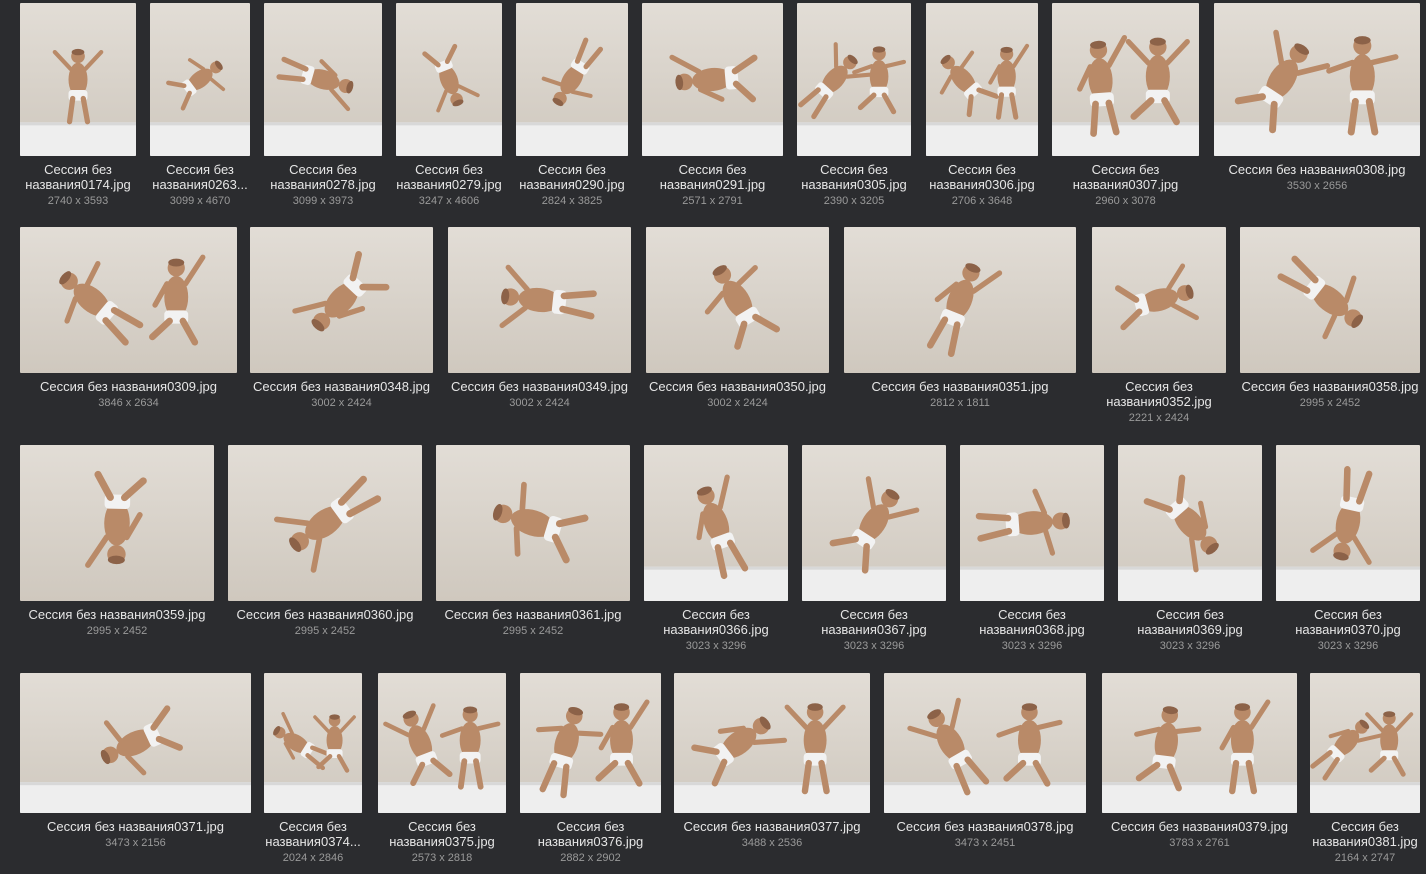 Image resolution: width=1426 pixels, height=874 pixels. What do you see at coordinates (135, 826) in the screenshot?
I see `file-name: Сессия без названия0371.jpg` at bounding box center [135, 826].